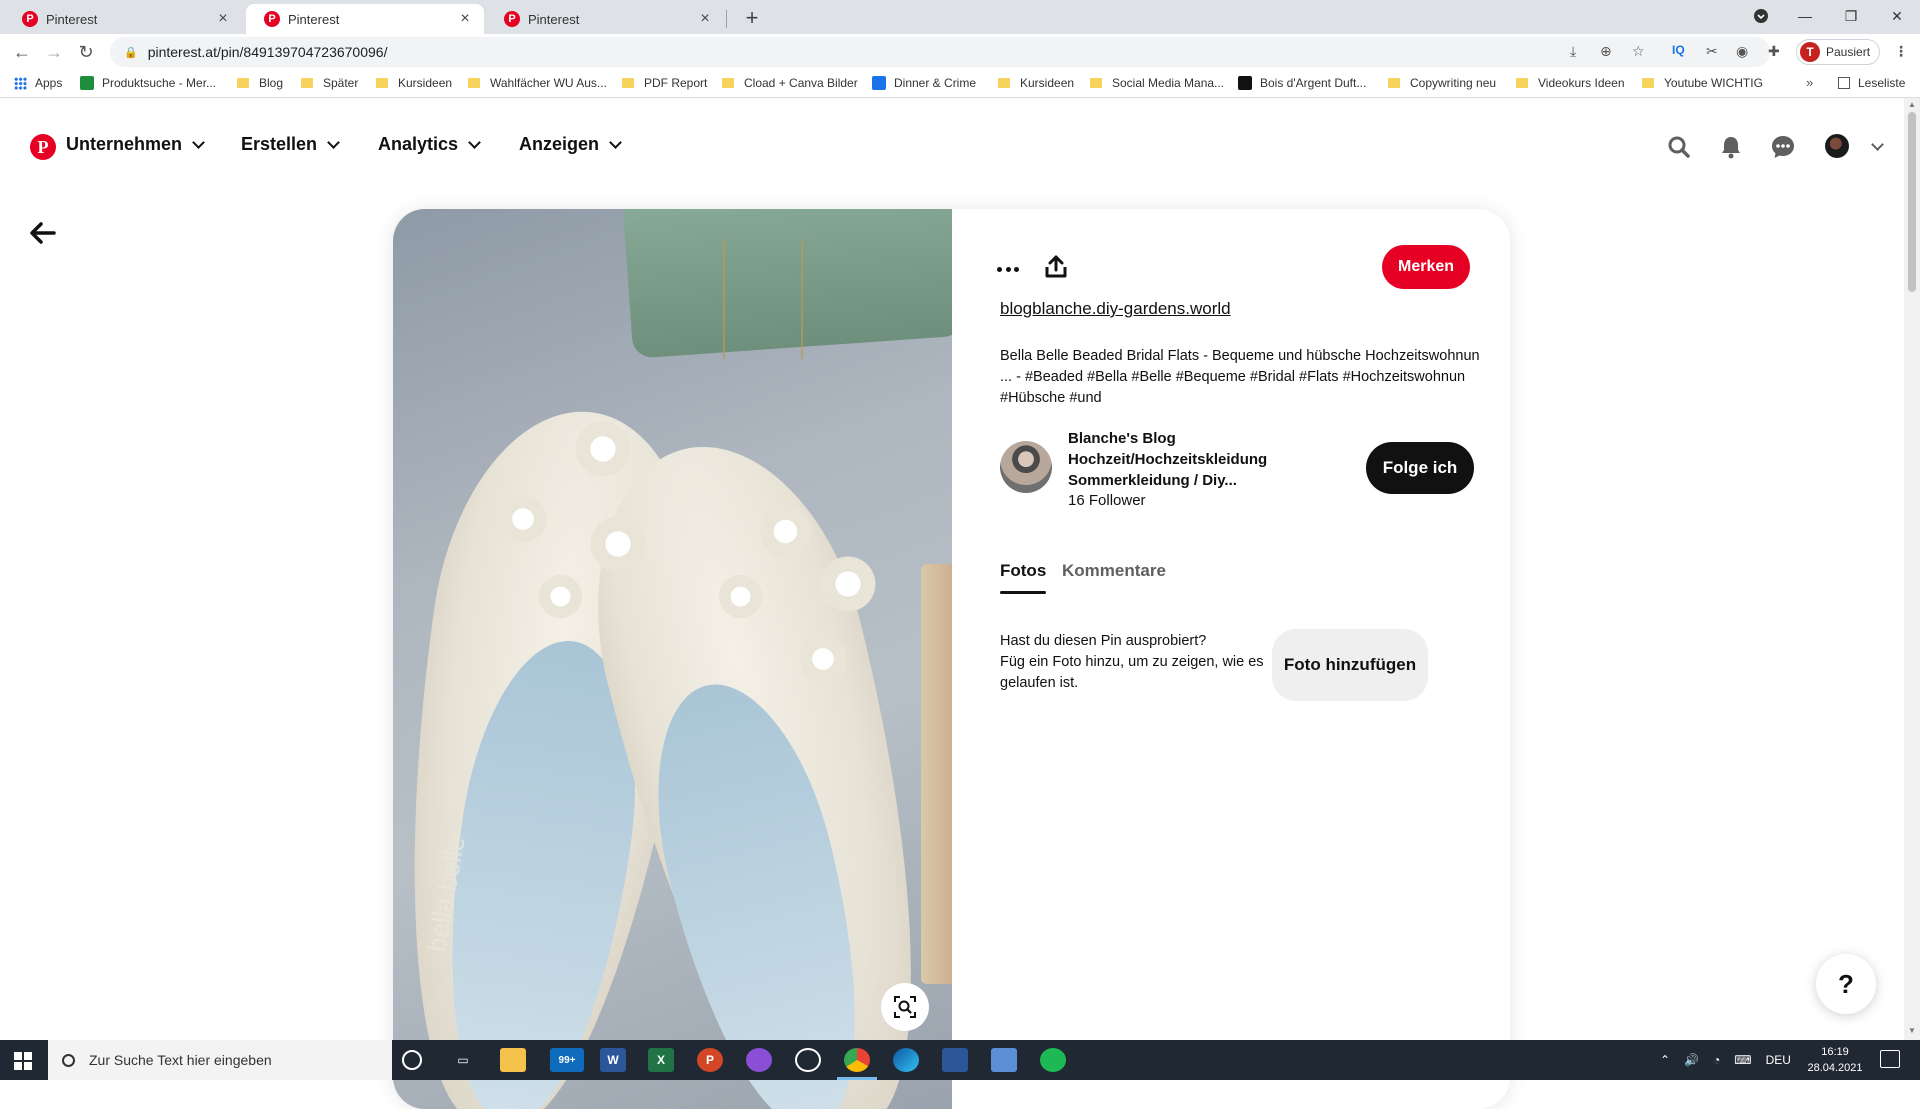 The height and width of the screenshot is (1109, 1920). What do you see at coordinates (1837, 146) in the screenshot?
I see `profile-avatar` at bounding box center [1837, 146].